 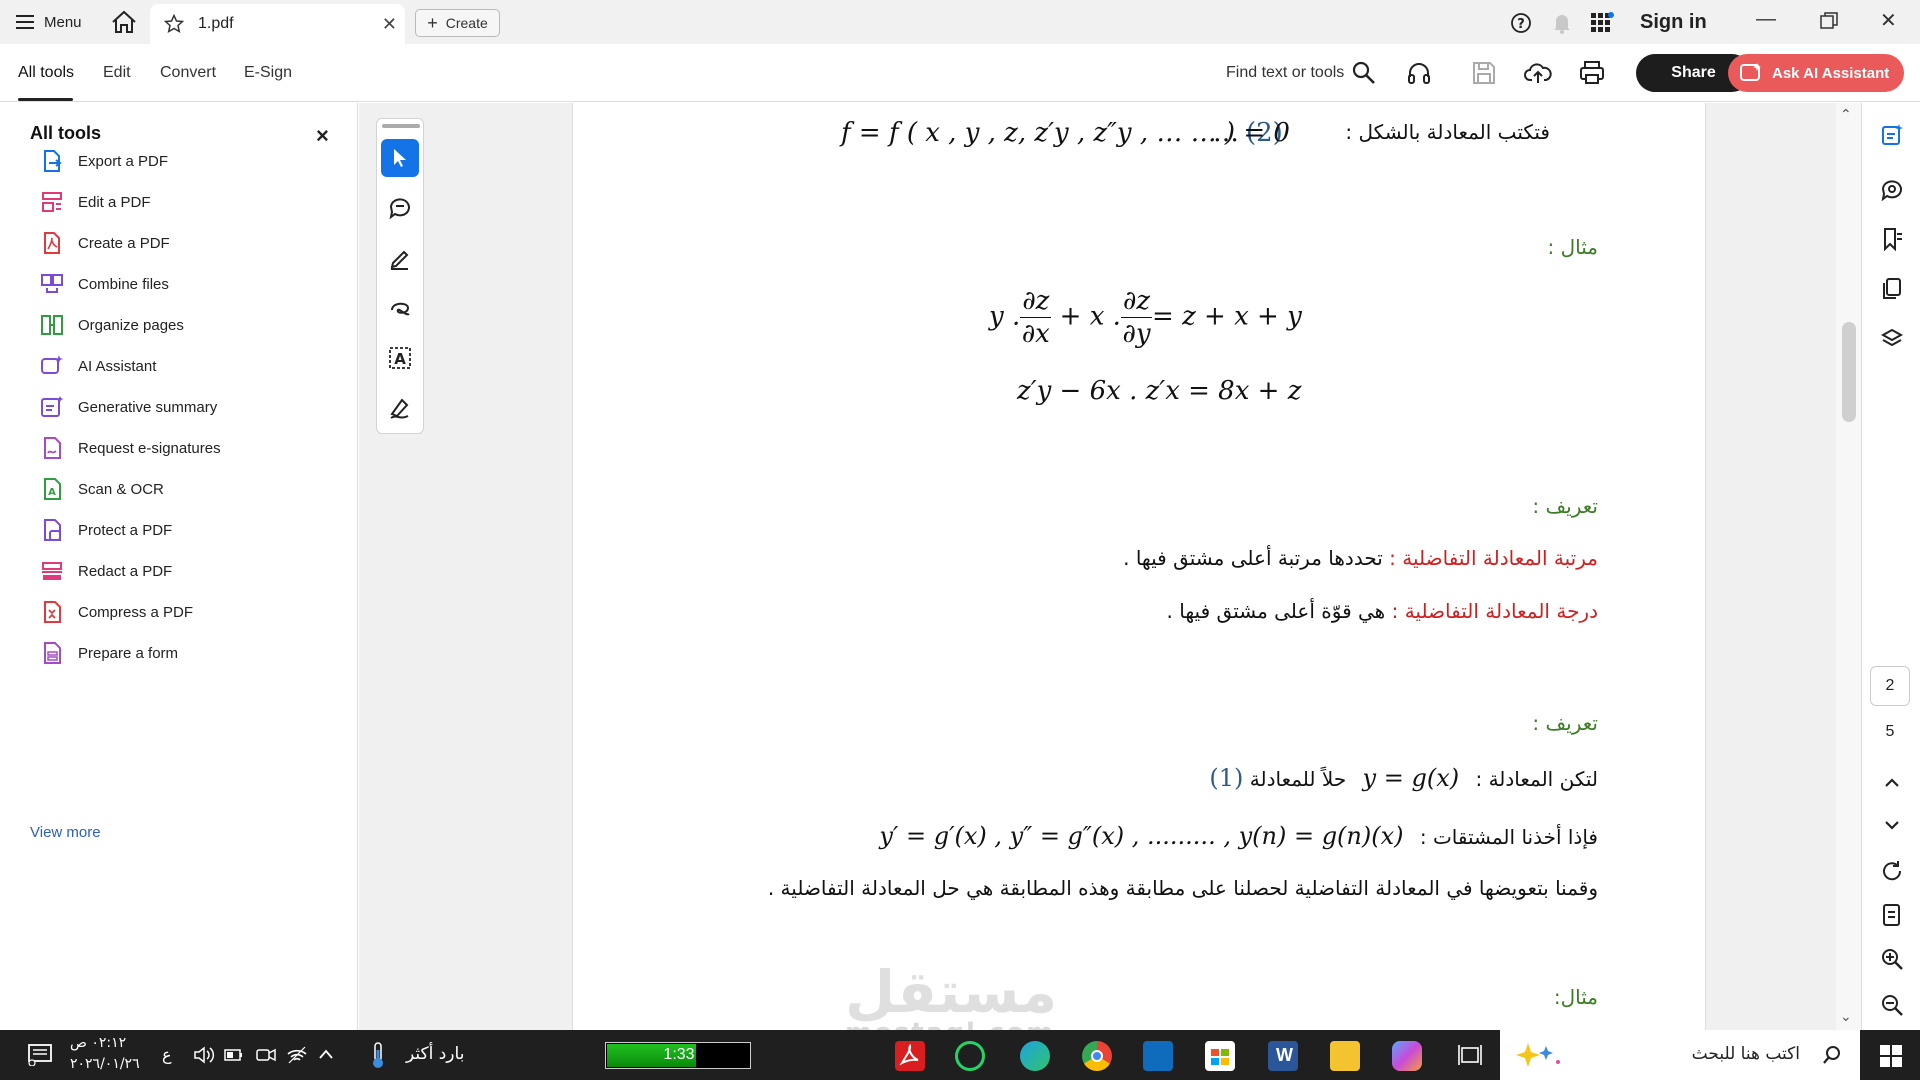 I want to click on select-tool-button, so click(x=400, y=158).